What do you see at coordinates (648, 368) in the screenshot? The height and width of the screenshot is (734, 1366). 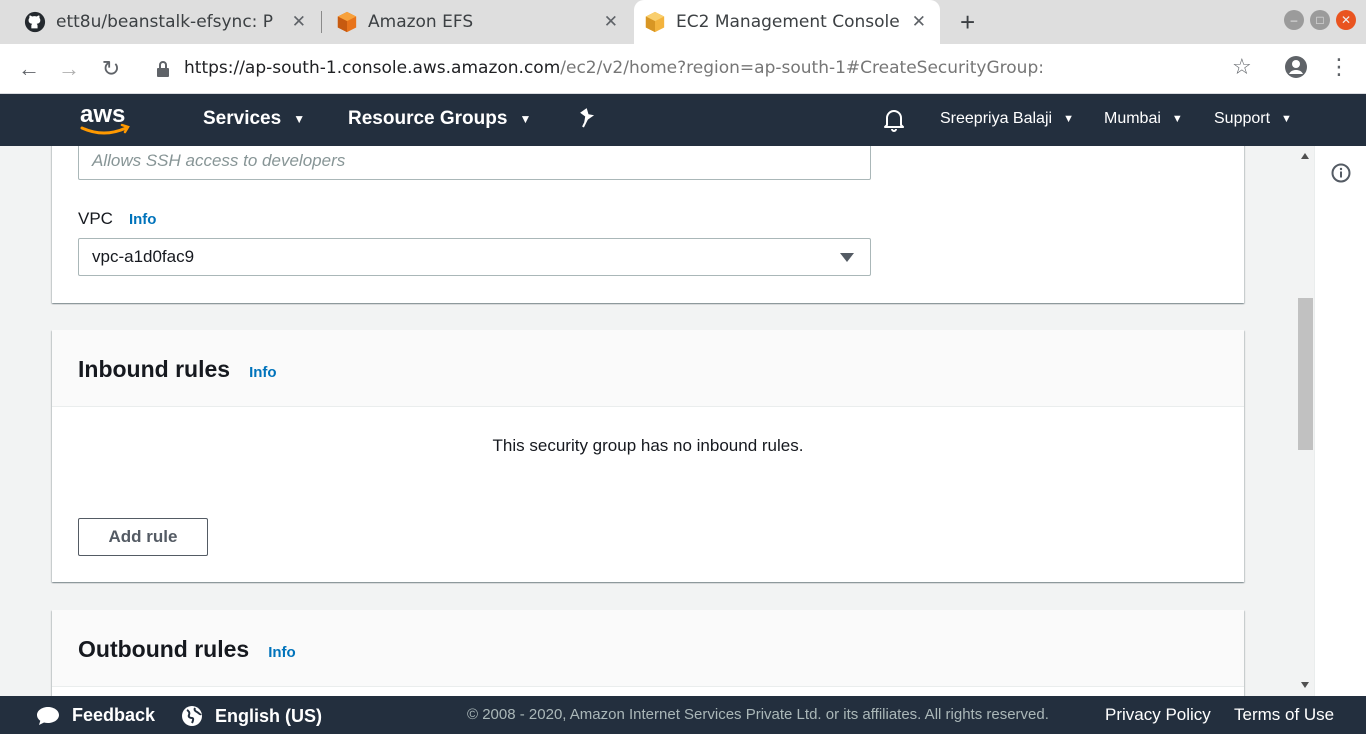 I see `inbound-rules-header: Inbound rules Info` at bounding box center [648, 368].